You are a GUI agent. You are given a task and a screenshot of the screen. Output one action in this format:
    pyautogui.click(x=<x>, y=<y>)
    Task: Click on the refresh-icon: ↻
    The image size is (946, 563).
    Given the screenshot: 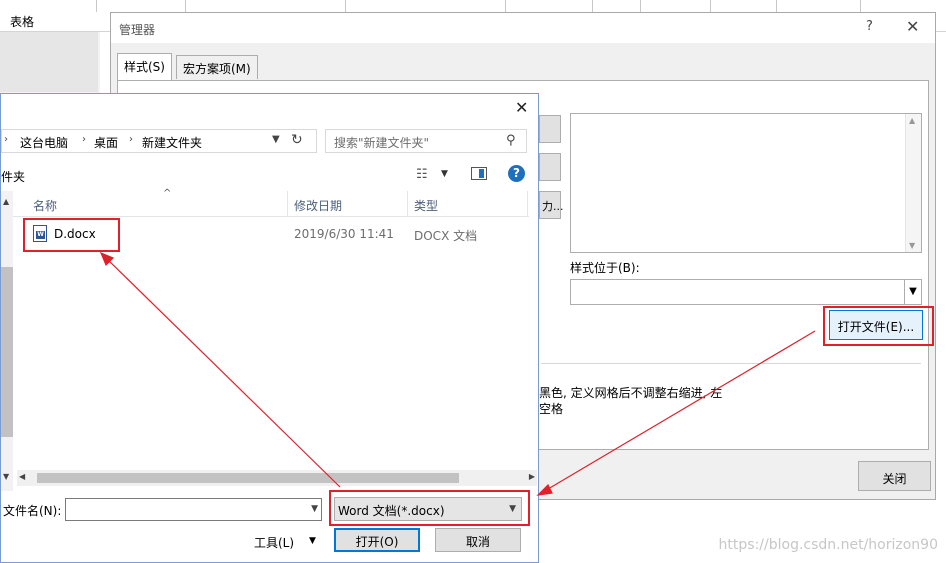 What is the action you would take?
    pyautogui.click(x=297, y=140)
    